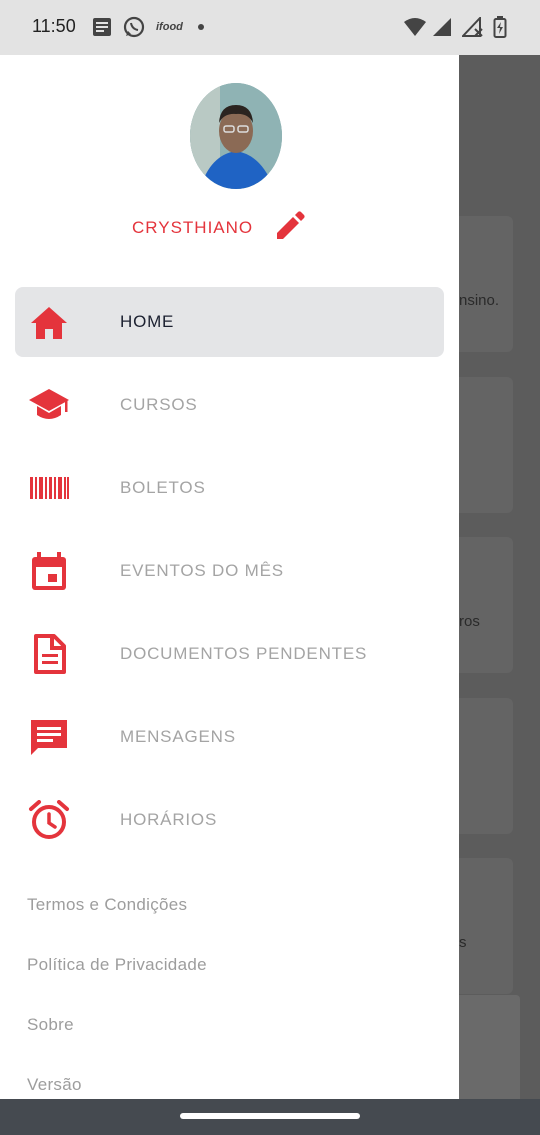 This screenshot has width=540, height=1135. Describe the element at coordinates (489, 1047) in the screenshot. I see `background-button` at that location.